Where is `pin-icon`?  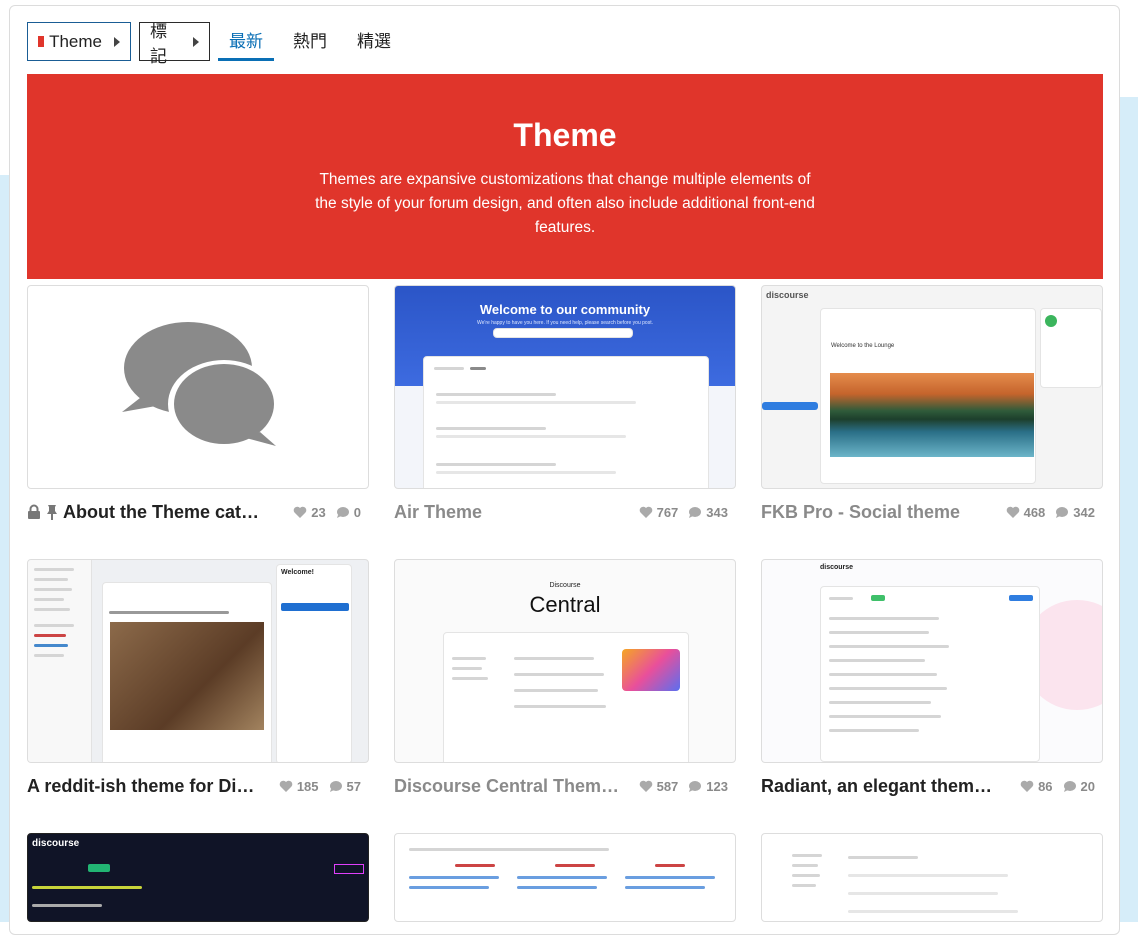
pin-icon is located at coordinates (52, 512).